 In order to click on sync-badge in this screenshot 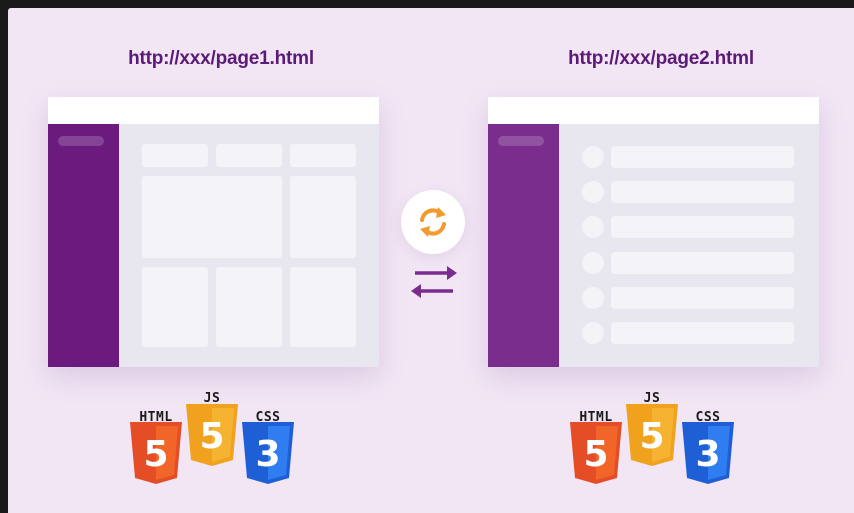, I will do `click(433, 222)`.